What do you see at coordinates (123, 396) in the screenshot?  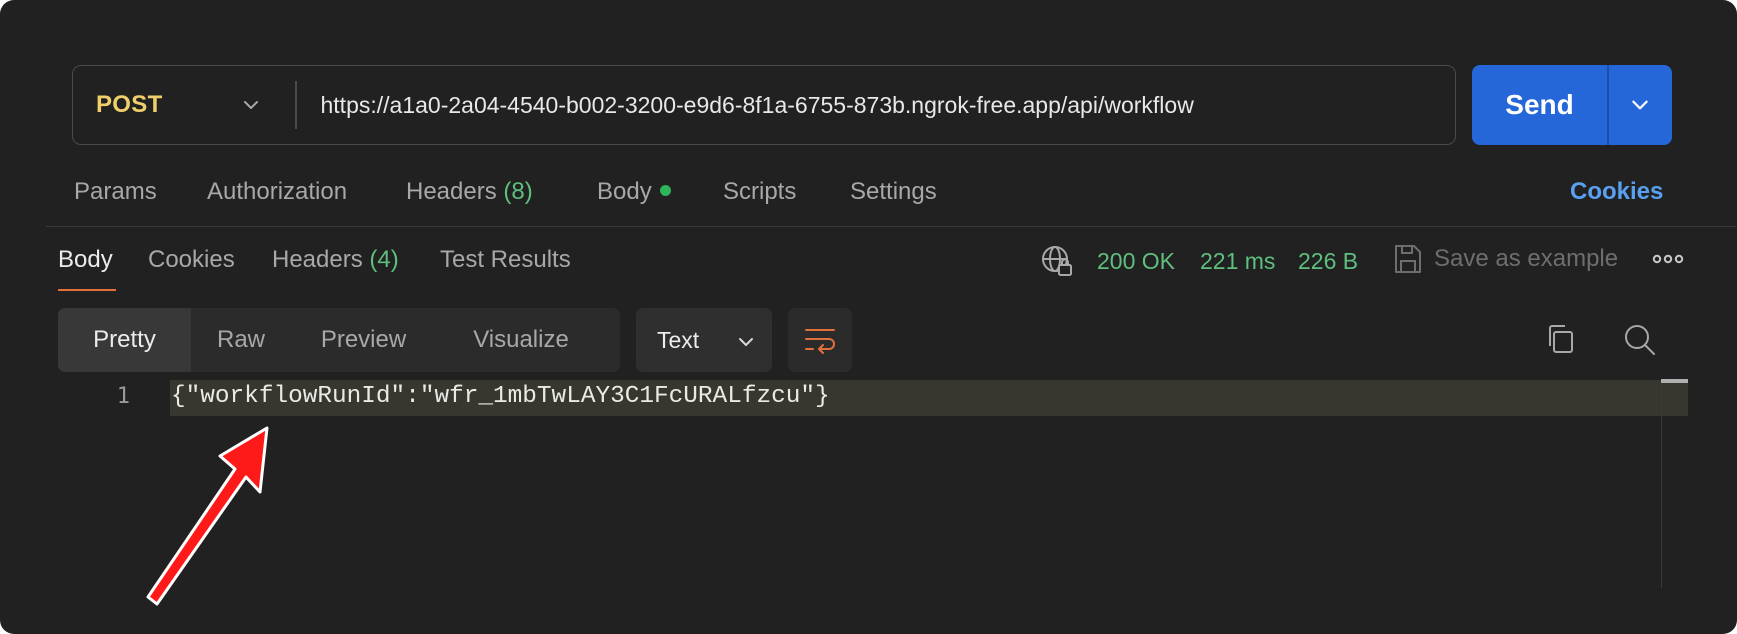 I see `line-number: 1` at bounding box center [123, 396].